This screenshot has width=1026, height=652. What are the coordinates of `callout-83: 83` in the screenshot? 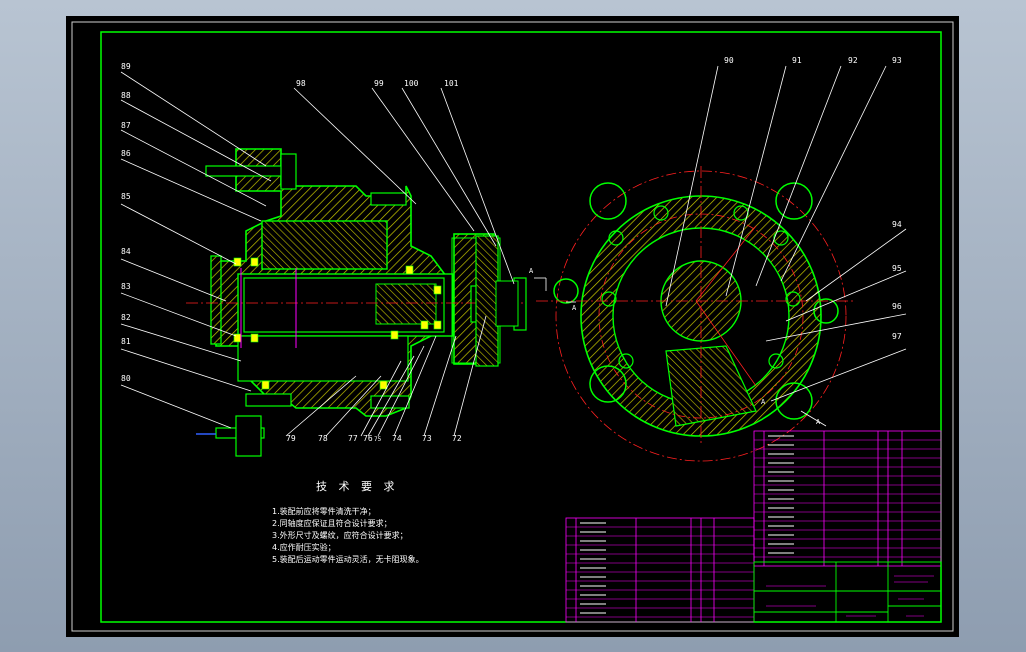 It's located at (126, 286).